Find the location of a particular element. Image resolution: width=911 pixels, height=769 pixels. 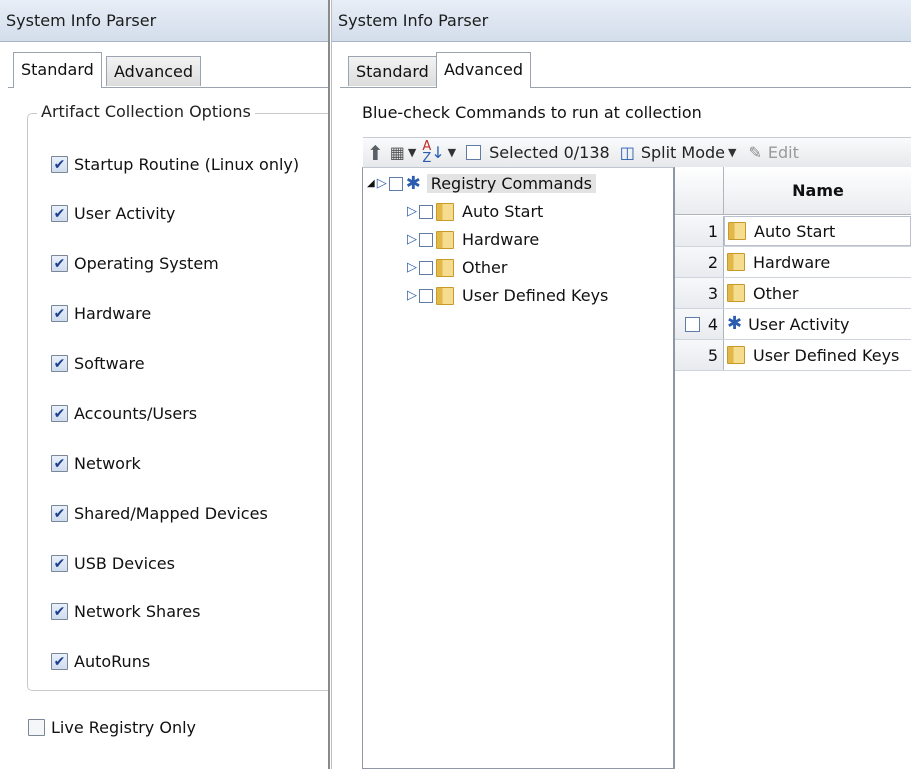

option-label: Accounts/Users is located at coordinates (136, 413).